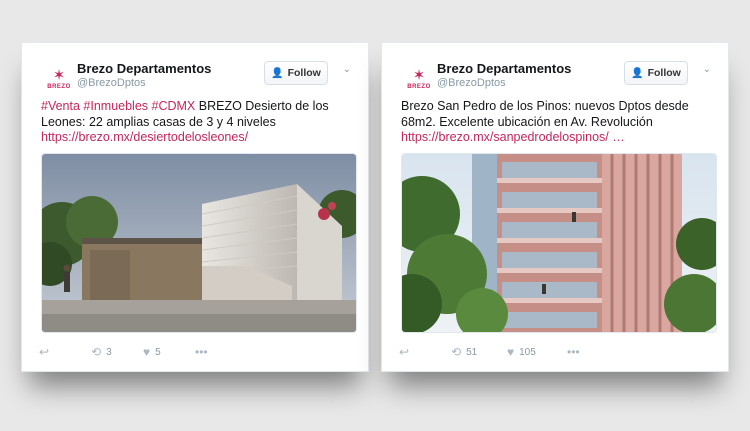 The width and height of the screenshot is (750, 431). Describe the element at coordinates (152, 352) in the screenshot. I see `like-button: ♥ 5` at that location.